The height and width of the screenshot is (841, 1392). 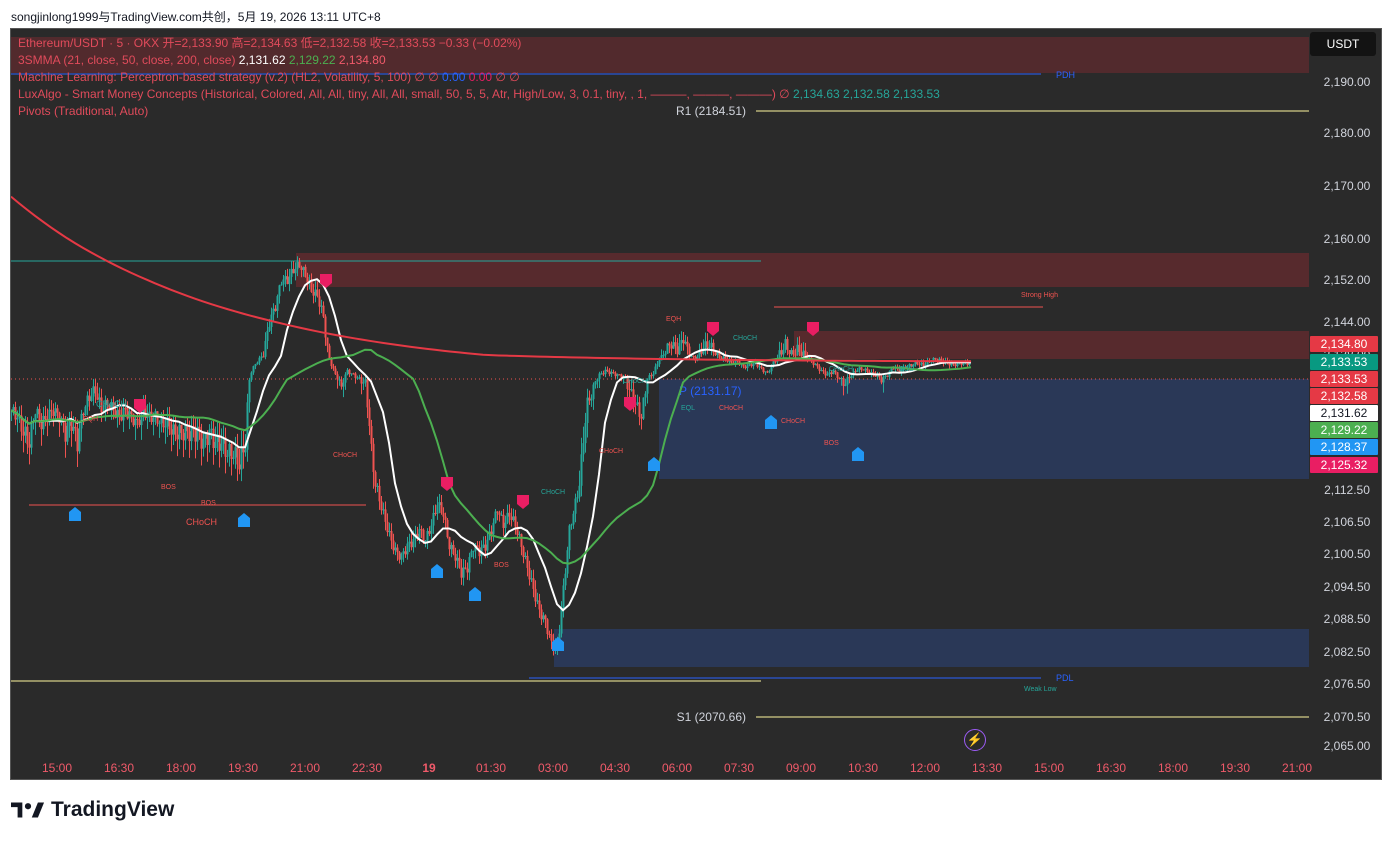 I want to click on price-label: 2,128.37, so click(x=1344, y=447).